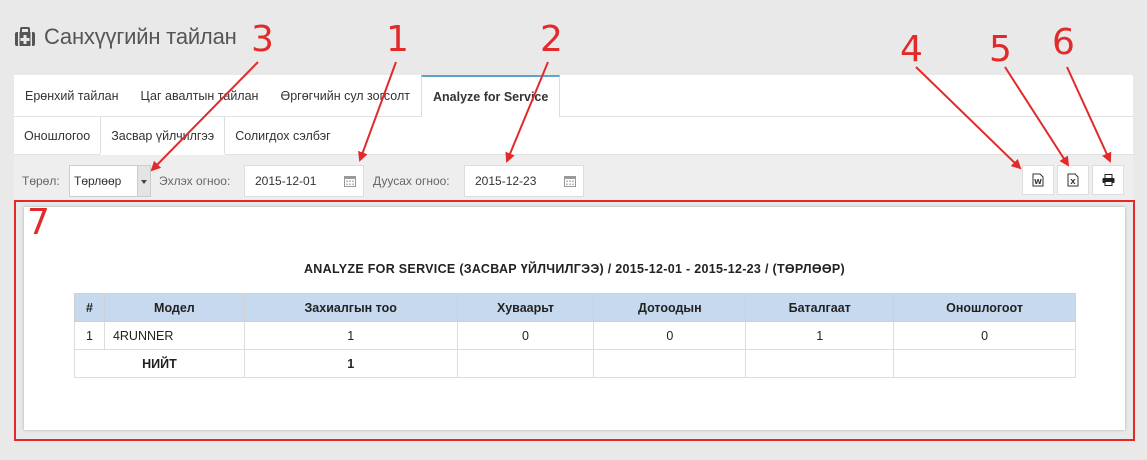 The width and height of the screenshot is (1147, 460). Describe the element at coordinates (350, 363) in the screenshot. I see `total-value: 1` at that location.